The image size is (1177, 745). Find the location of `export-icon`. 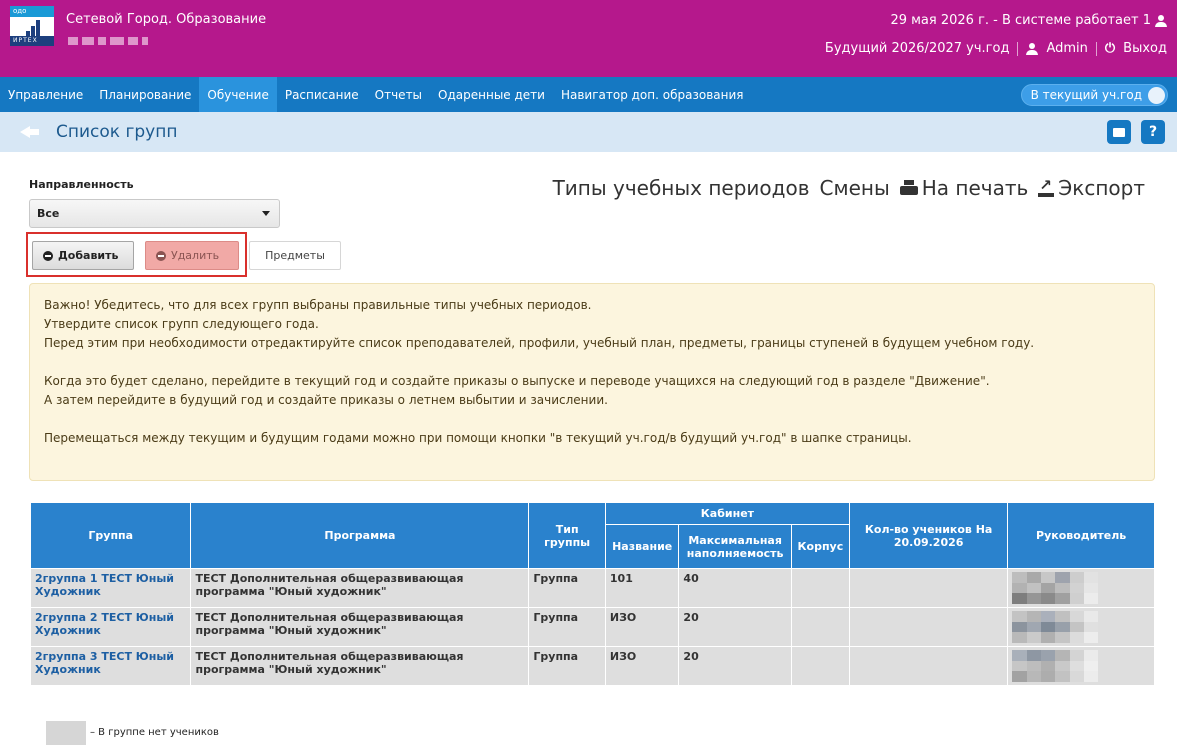

export-icon is located at coordinates (1046, 186).